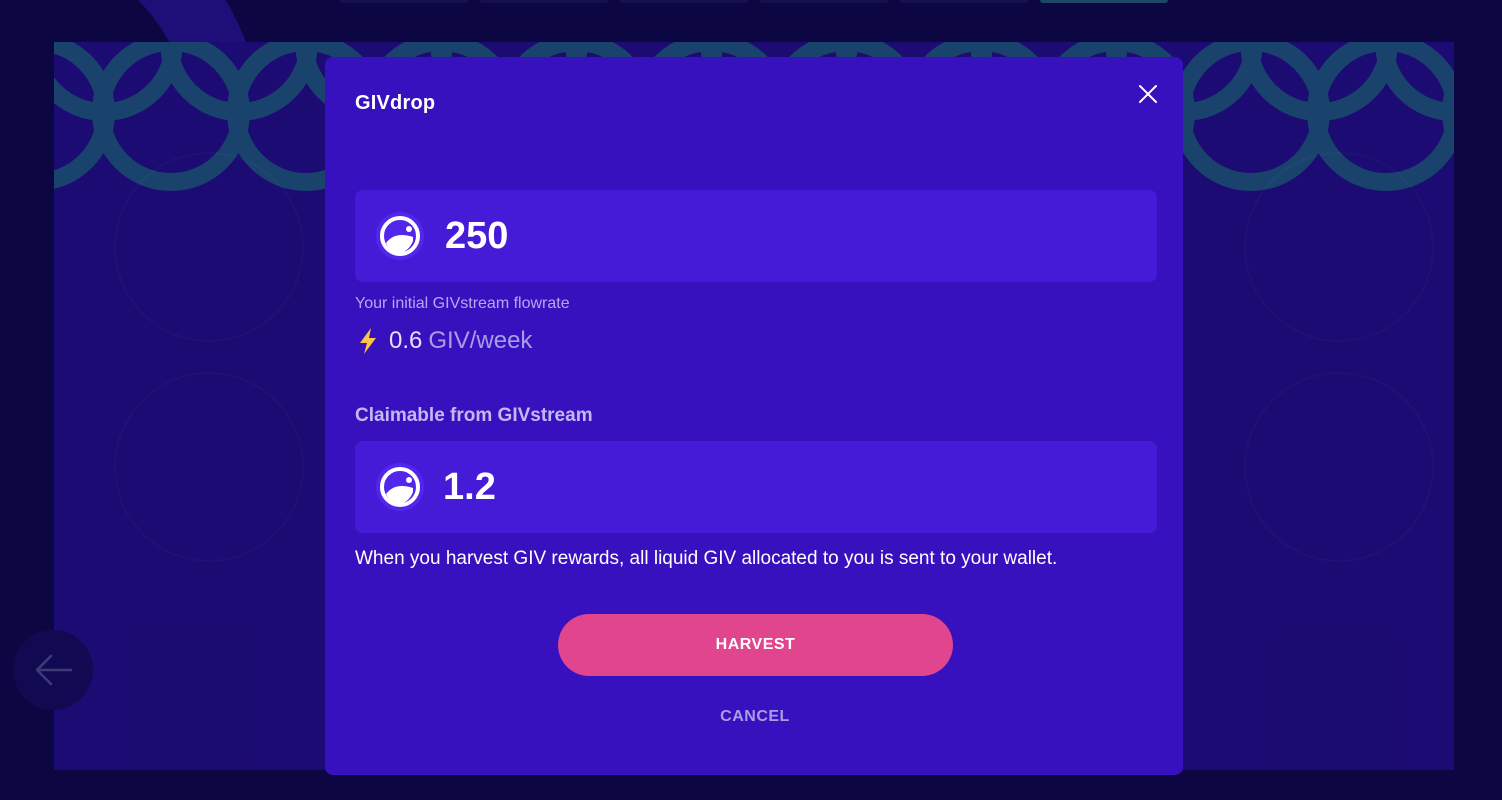 This screenshot has width=1502, height=800. I want to click on claimable-amount-box: 1.2, so click(756, 487).